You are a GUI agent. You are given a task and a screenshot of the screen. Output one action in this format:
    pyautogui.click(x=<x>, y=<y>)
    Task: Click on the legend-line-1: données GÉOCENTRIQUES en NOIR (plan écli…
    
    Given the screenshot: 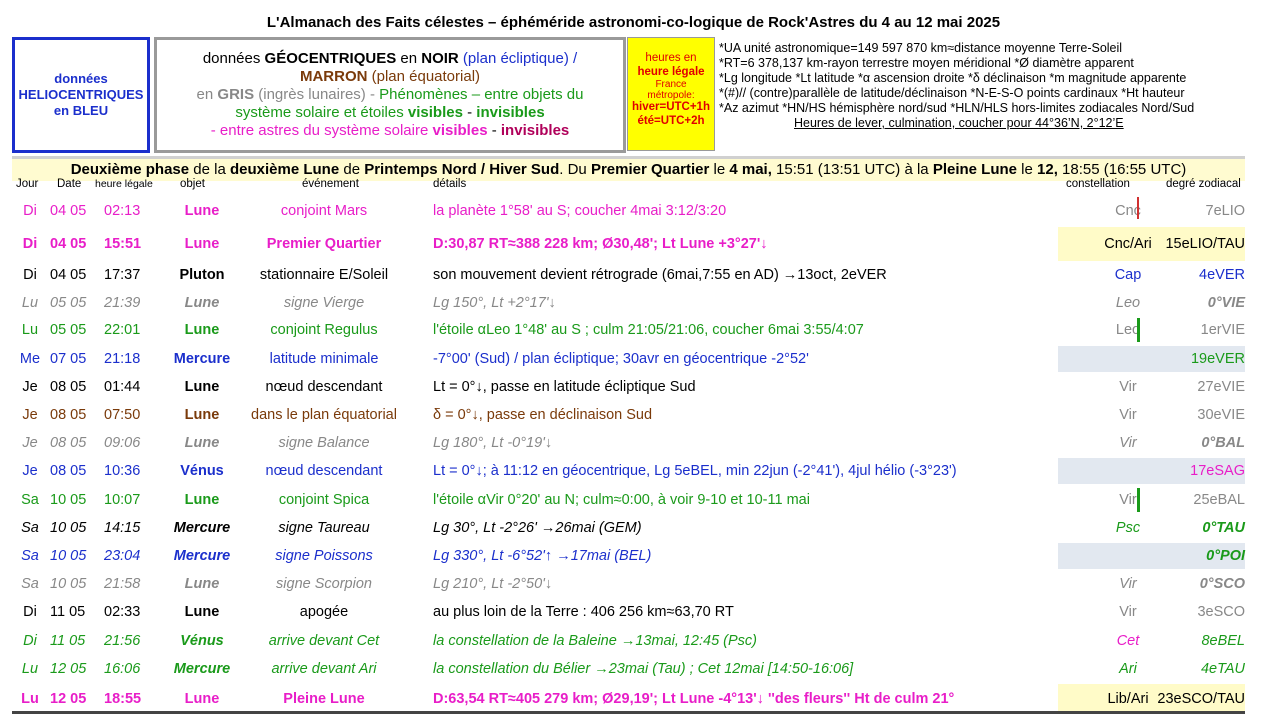 What is the action you would take?
    pyautogui.click(x=390, y=58)
    